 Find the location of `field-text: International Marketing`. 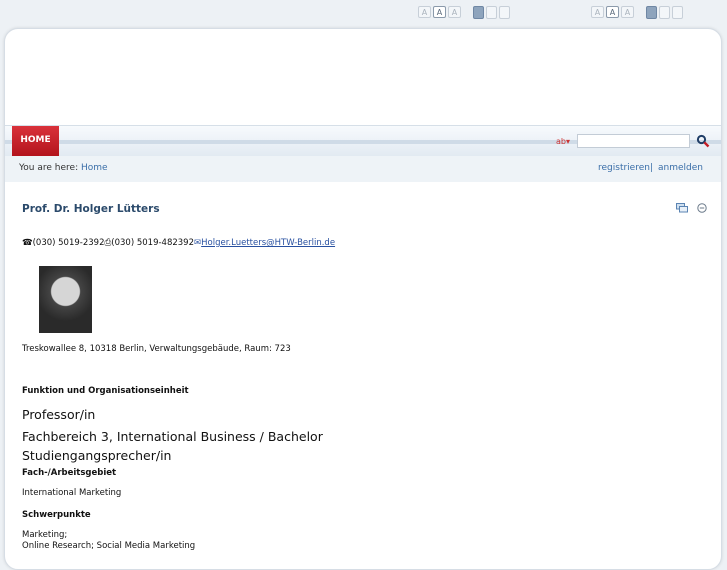

field-text: International Marketing is located at coordinates (72, 493).